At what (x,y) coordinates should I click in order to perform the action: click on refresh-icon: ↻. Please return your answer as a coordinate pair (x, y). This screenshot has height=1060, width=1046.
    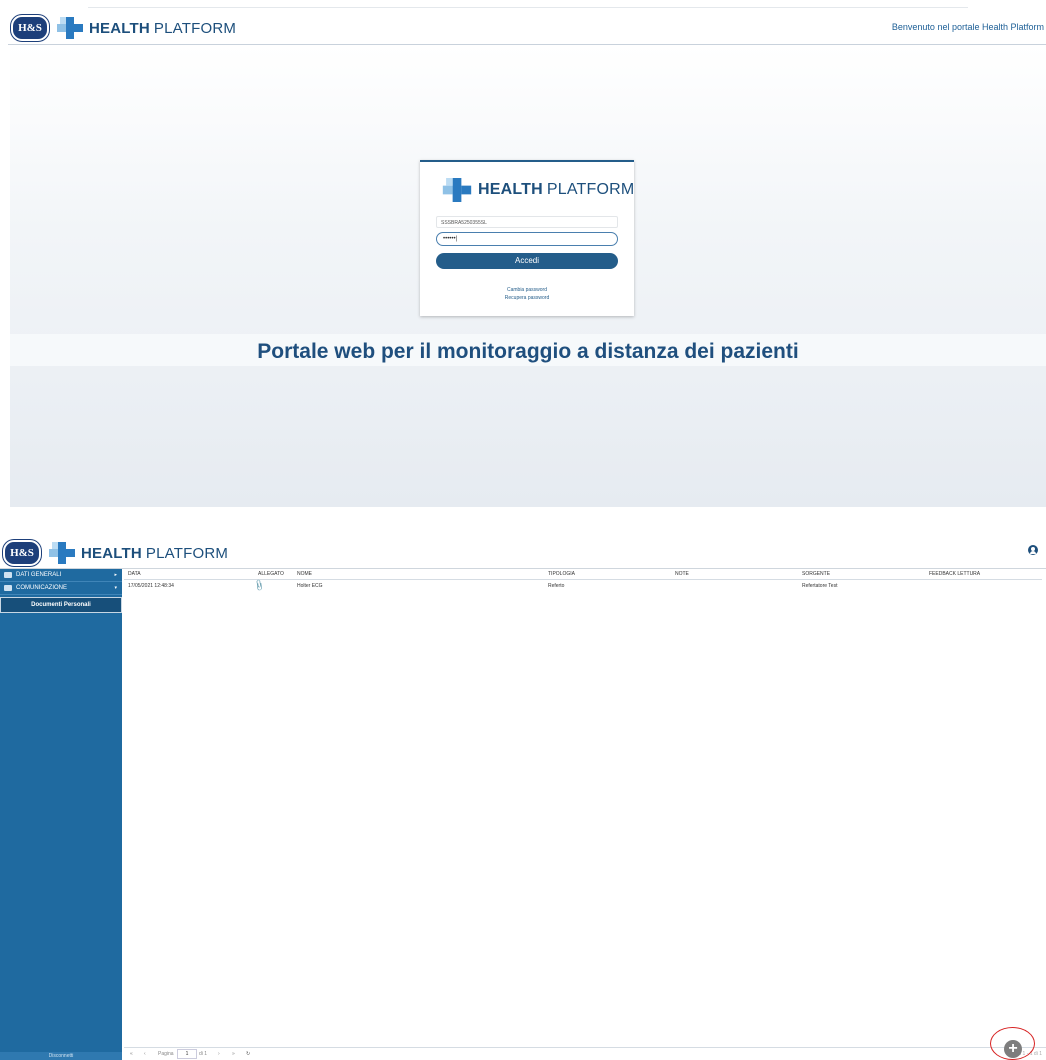
    Looking at the image, I should click on (248, 1054).